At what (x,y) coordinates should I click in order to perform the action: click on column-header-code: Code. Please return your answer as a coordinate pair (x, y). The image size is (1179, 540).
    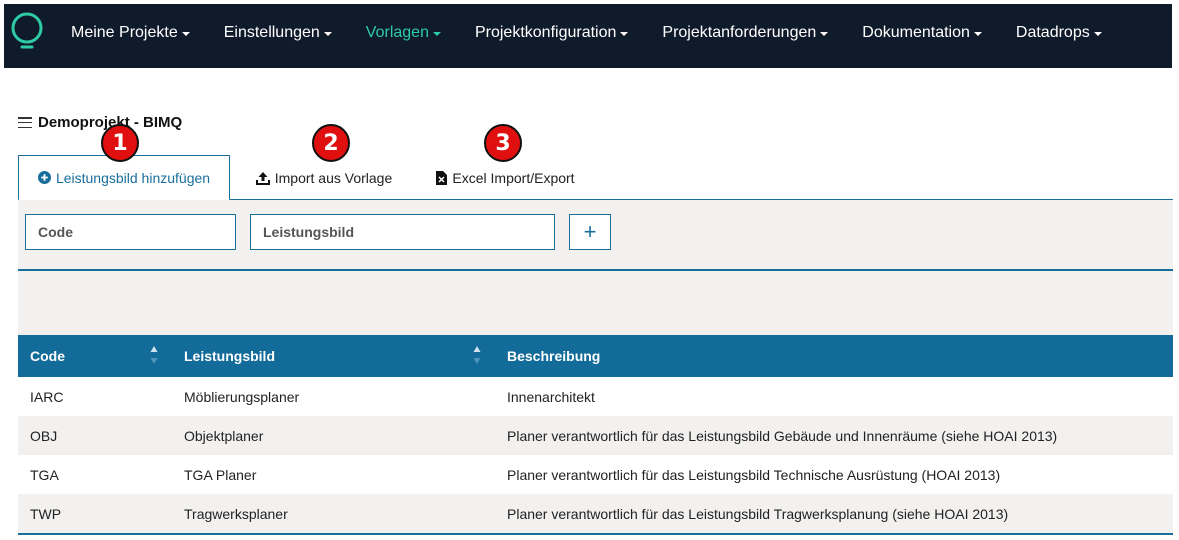
    Looking at the image, I should click on (47, 356).